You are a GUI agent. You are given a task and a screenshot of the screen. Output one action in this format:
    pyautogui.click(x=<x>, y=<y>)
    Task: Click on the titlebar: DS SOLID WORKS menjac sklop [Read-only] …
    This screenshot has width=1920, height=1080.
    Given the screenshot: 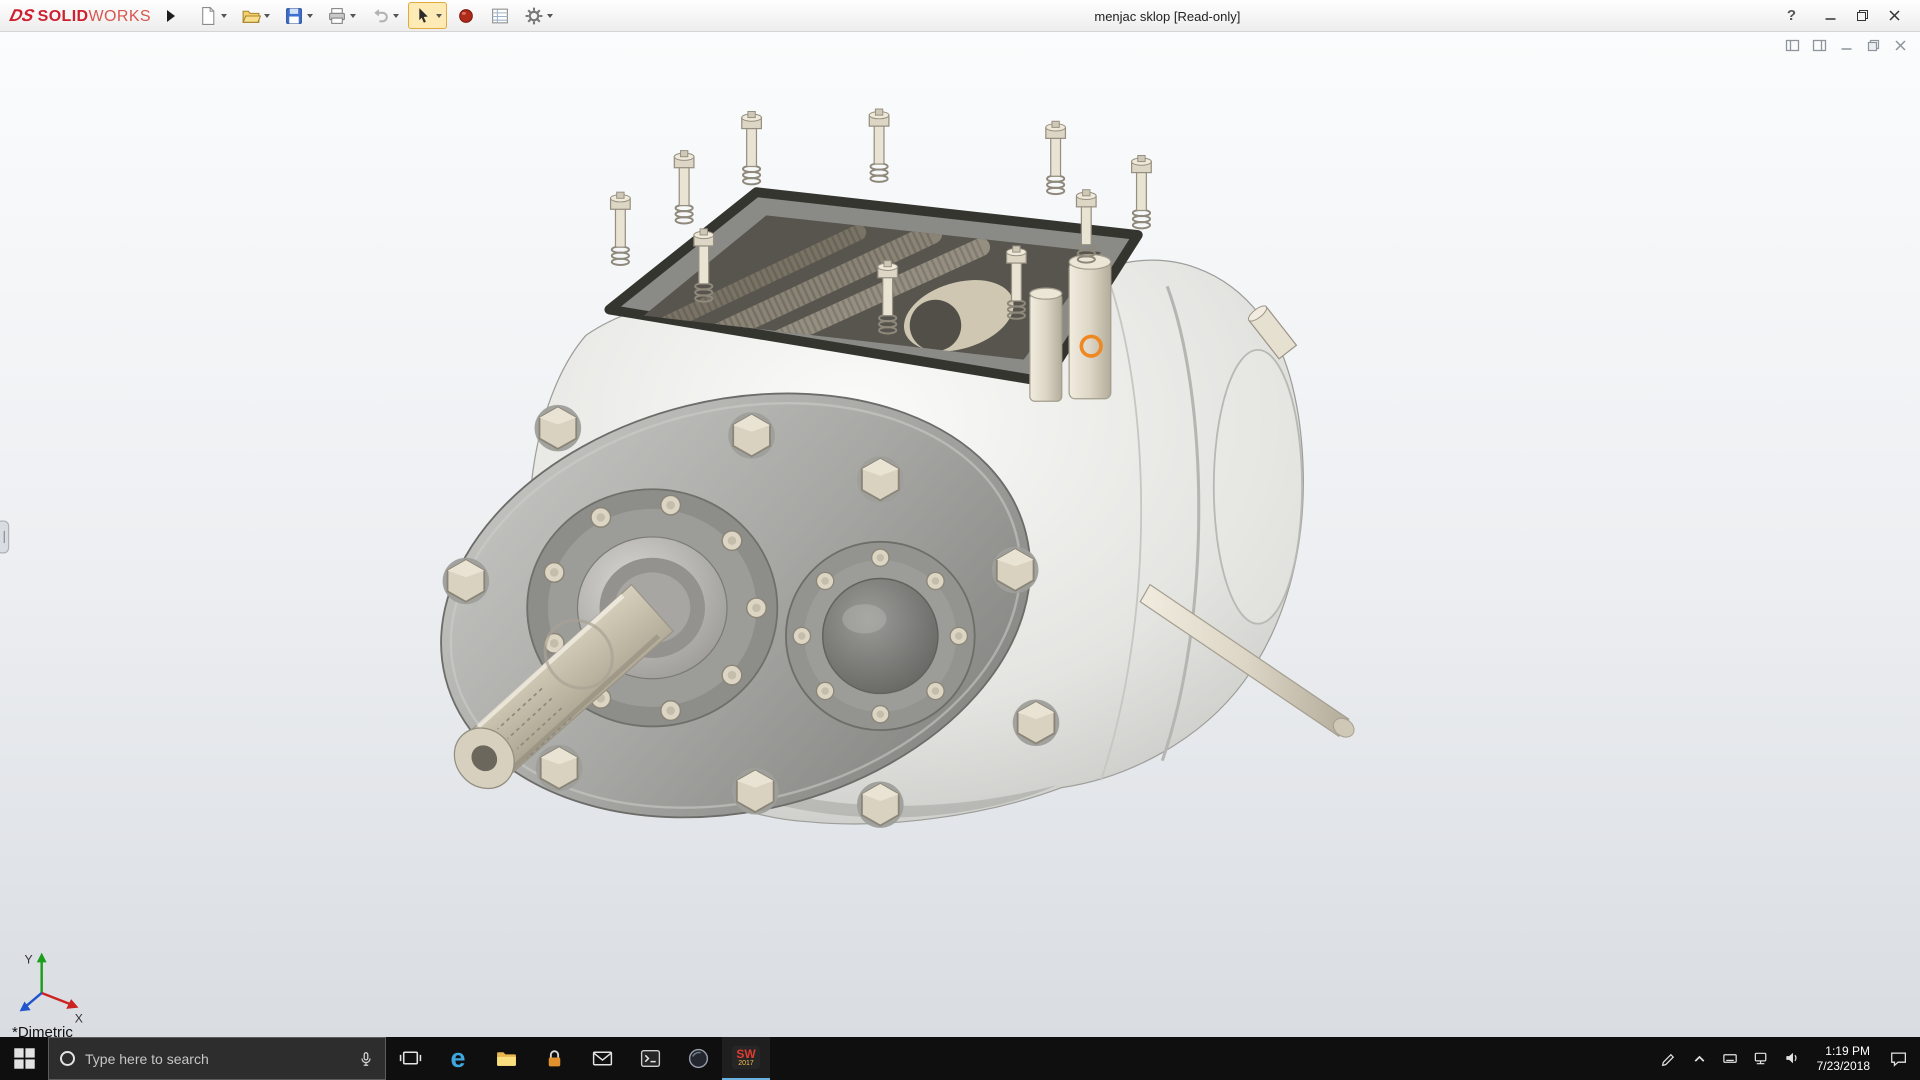 What is the action you would take?
    pyautogui.click(x=960, y=16)
    